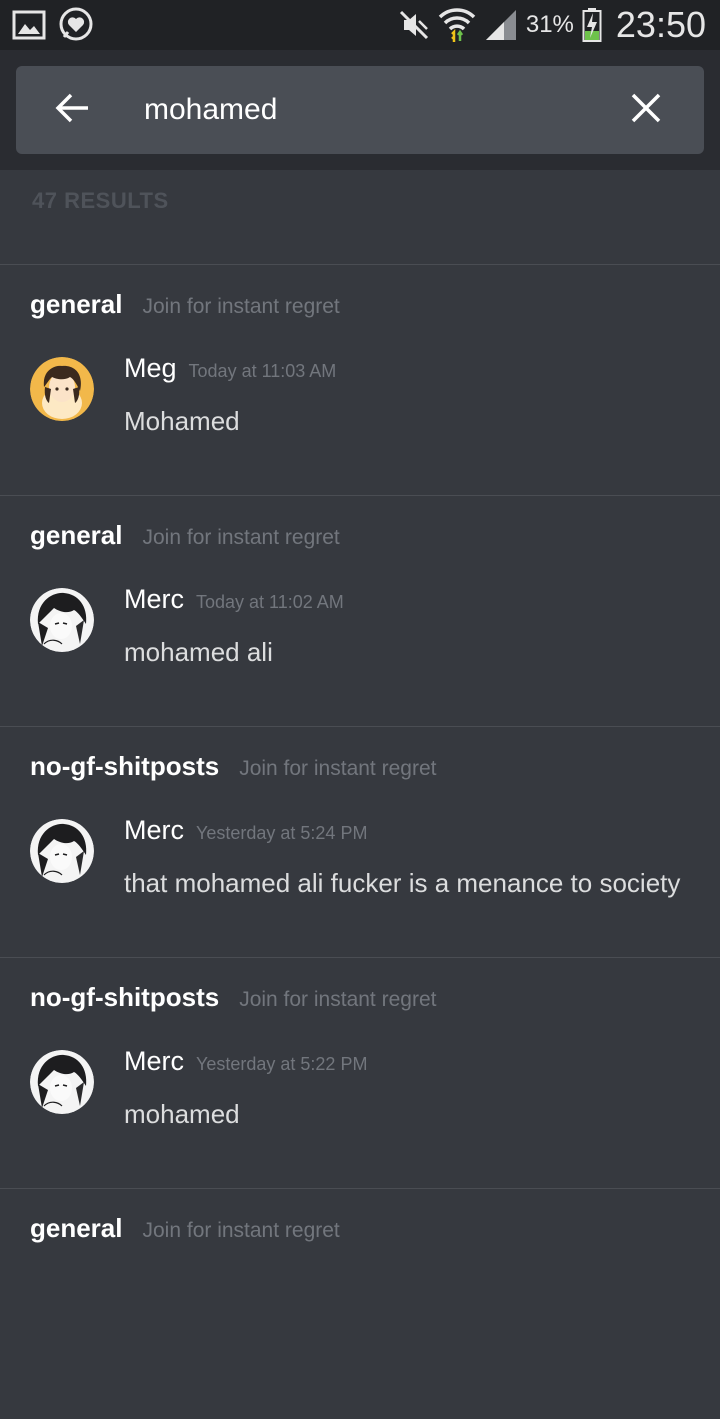 This screenshot has height=1419, width=720. What do you see at coordinates (374, 110) in the screenshot?
I see `search-input` at bounding box center [374, 110].